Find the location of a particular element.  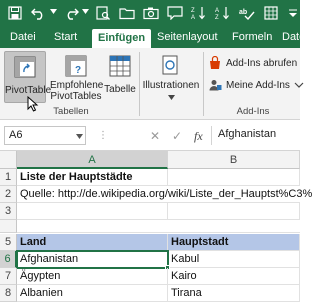

cell-b8: Tirana is located at coordinates (234, 293).